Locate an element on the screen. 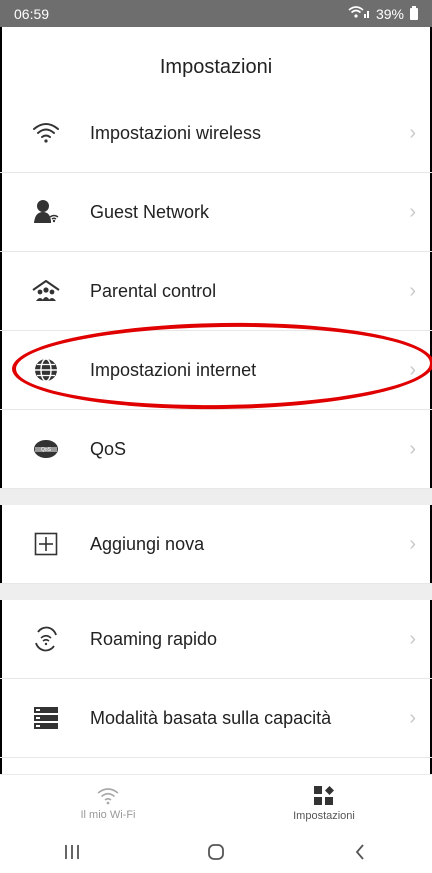 The width and height of the screenshot is (432, 873). settings-item-label: Roaming rapido is located at coordinates (154, 638).